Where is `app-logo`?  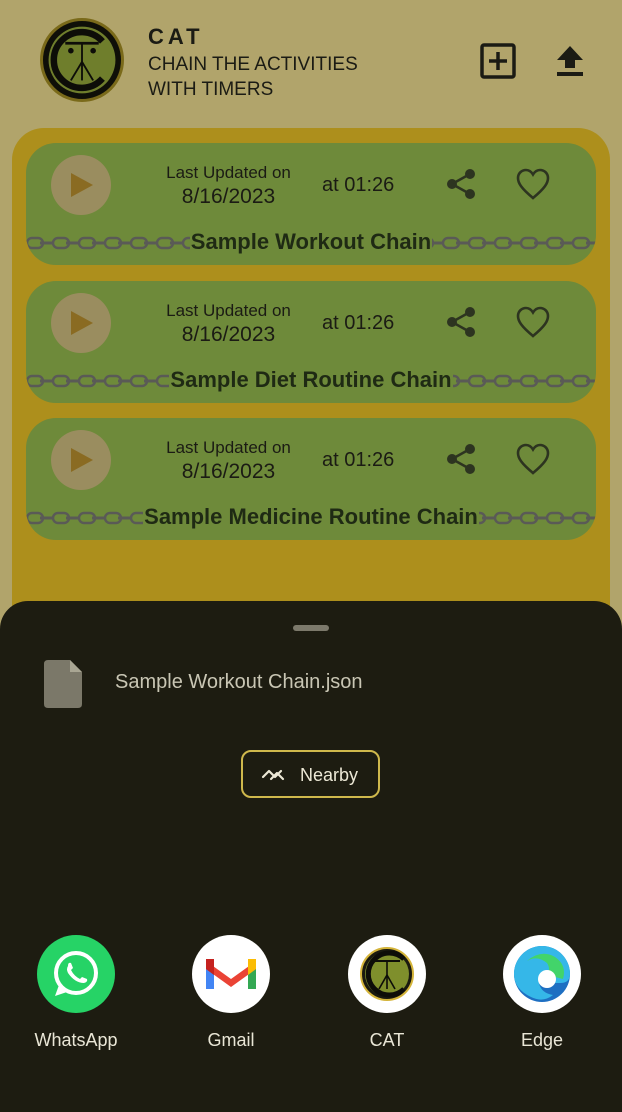 app-logo is located at coordinates (82, 60).